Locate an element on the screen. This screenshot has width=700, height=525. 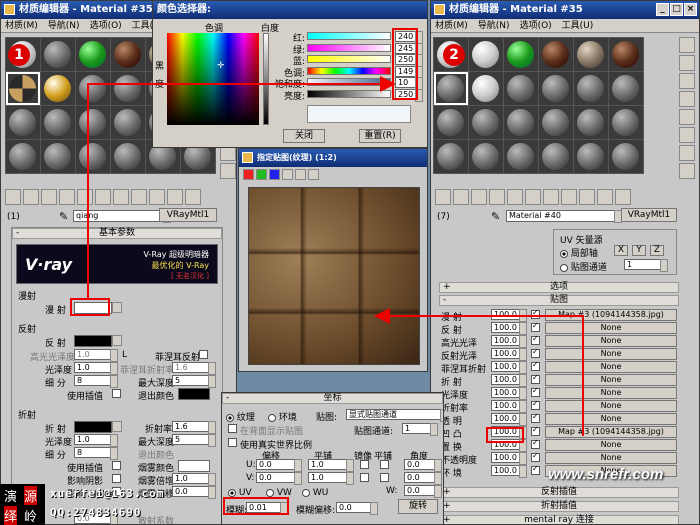
max-depth-spinner: 5 is located at coordinates (194, 381).